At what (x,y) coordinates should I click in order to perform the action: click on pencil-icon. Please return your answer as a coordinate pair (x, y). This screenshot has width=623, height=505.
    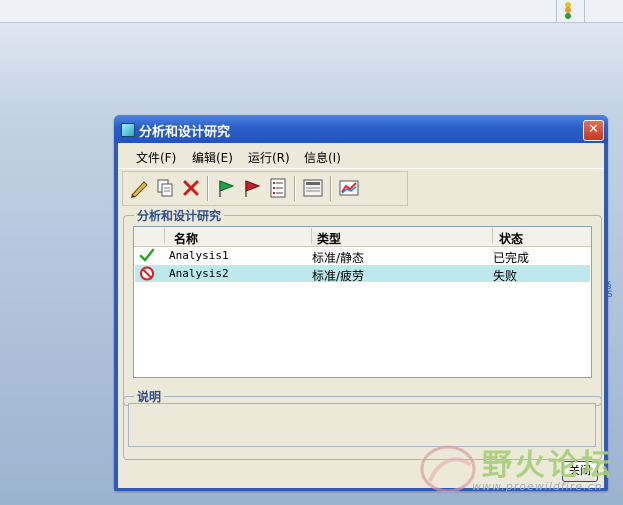
    Looking at the image, I should click on (139, 188).